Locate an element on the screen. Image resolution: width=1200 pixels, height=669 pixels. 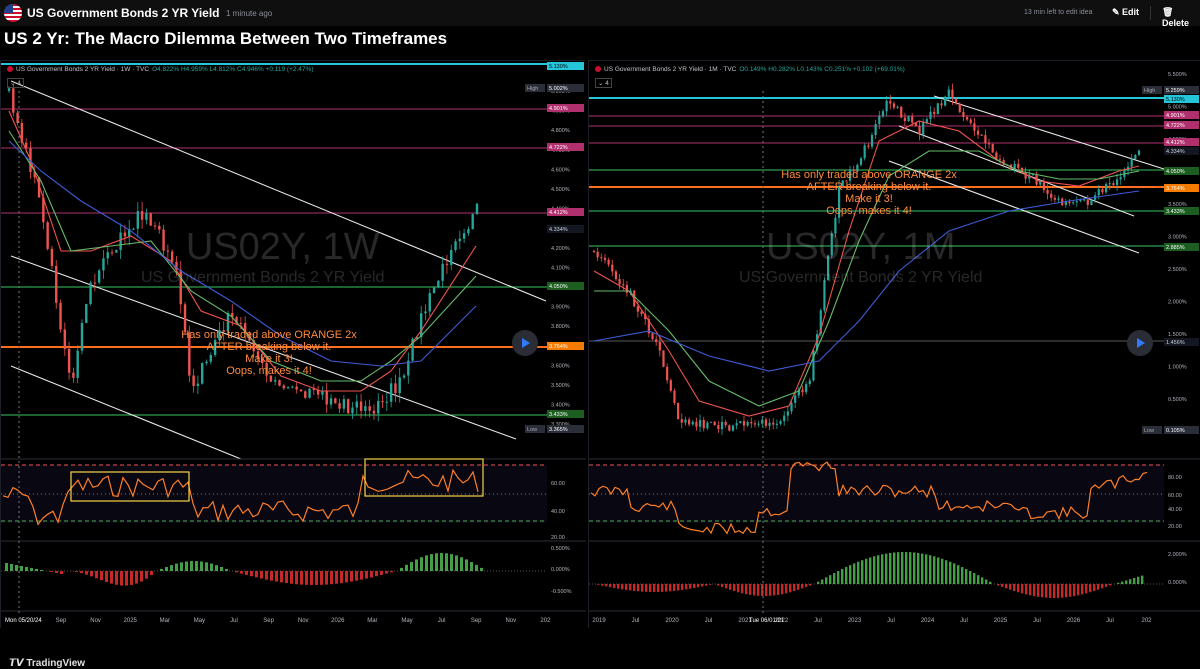
tradingview-icon: 𝙏𝙑 is located at coordinates (17, 663).